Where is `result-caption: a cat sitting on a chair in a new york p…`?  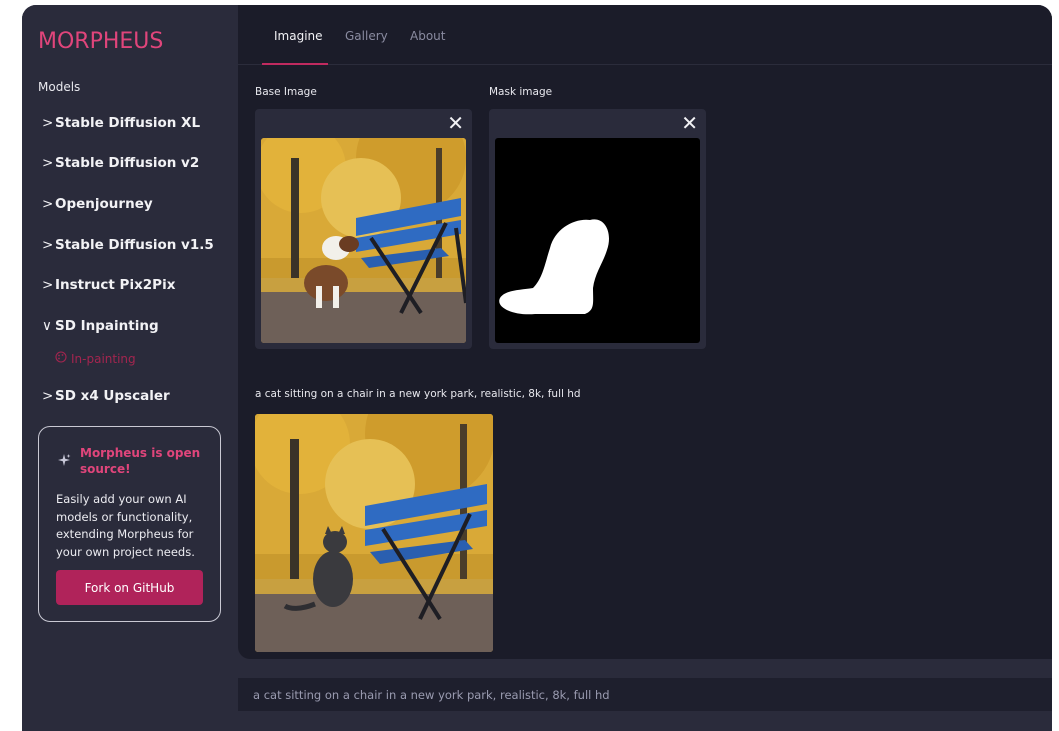
result-caption: a cat sitting on a chair in a new york p… is located at coordinates (418, 394).